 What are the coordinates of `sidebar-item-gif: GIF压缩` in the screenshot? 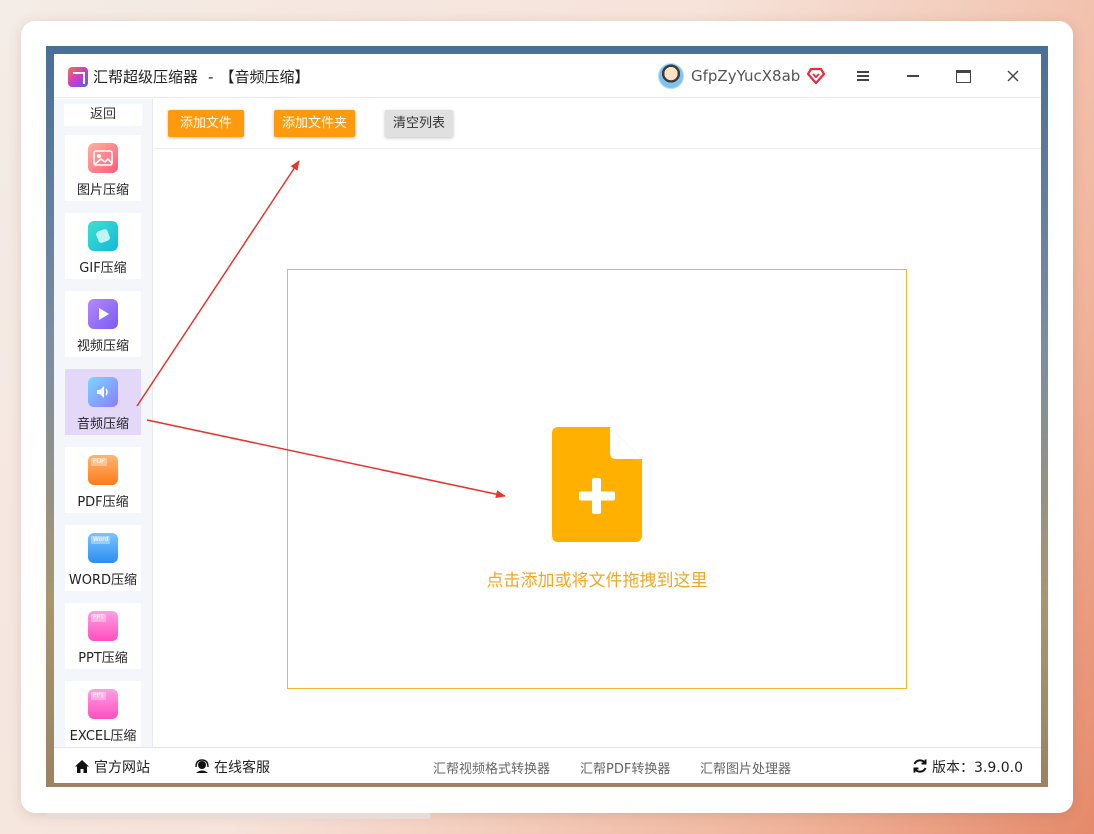 It's located at (103, 246).